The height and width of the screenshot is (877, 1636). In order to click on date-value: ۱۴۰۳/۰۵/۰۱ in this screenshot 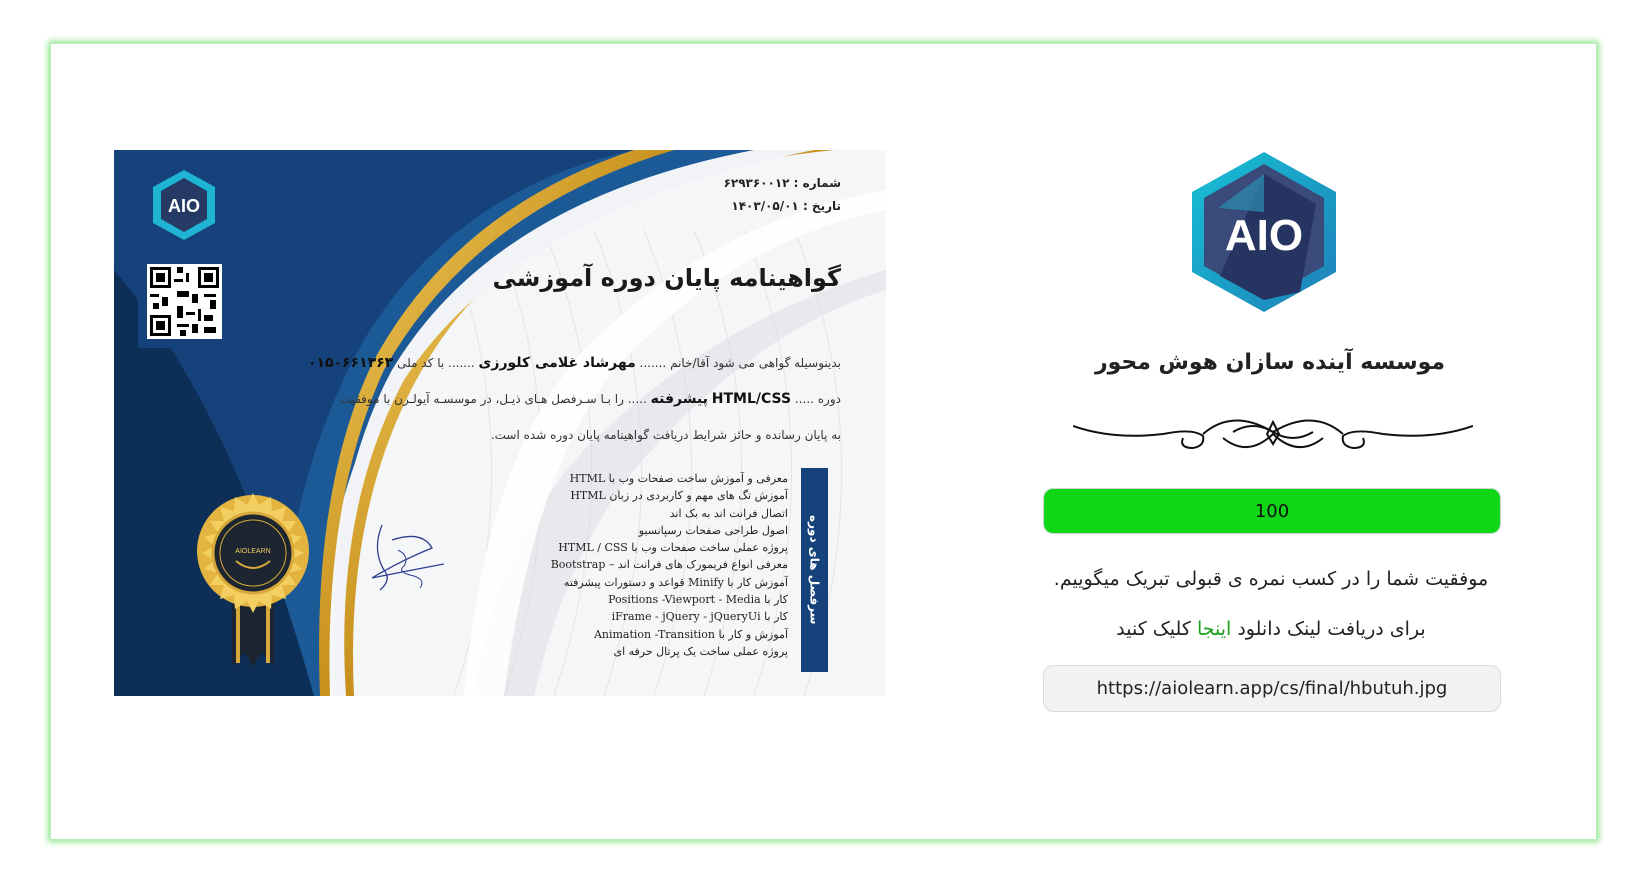, I will do `click(765, 206)`.